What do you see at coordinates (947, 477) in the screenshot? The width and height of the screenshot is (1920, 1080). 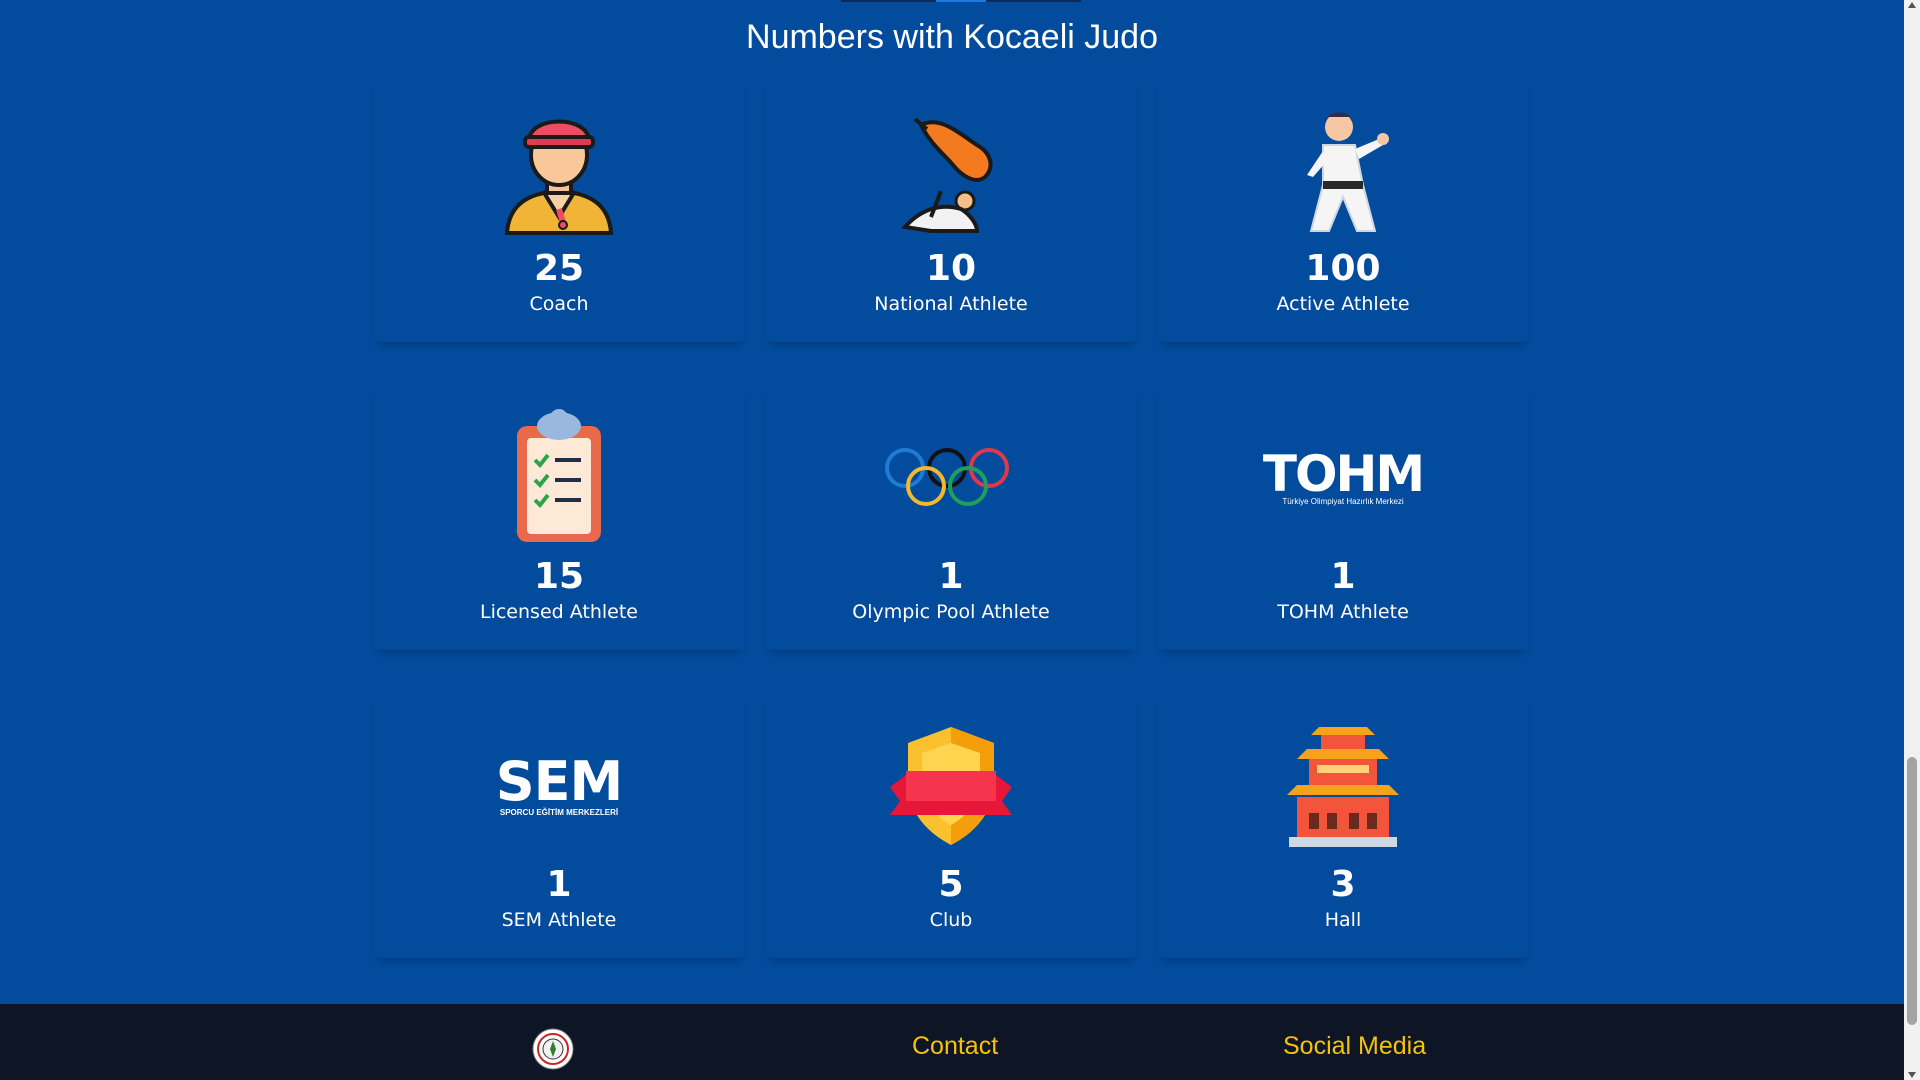 I see `olympic-rings-icon` at bounding box center [947, 477].